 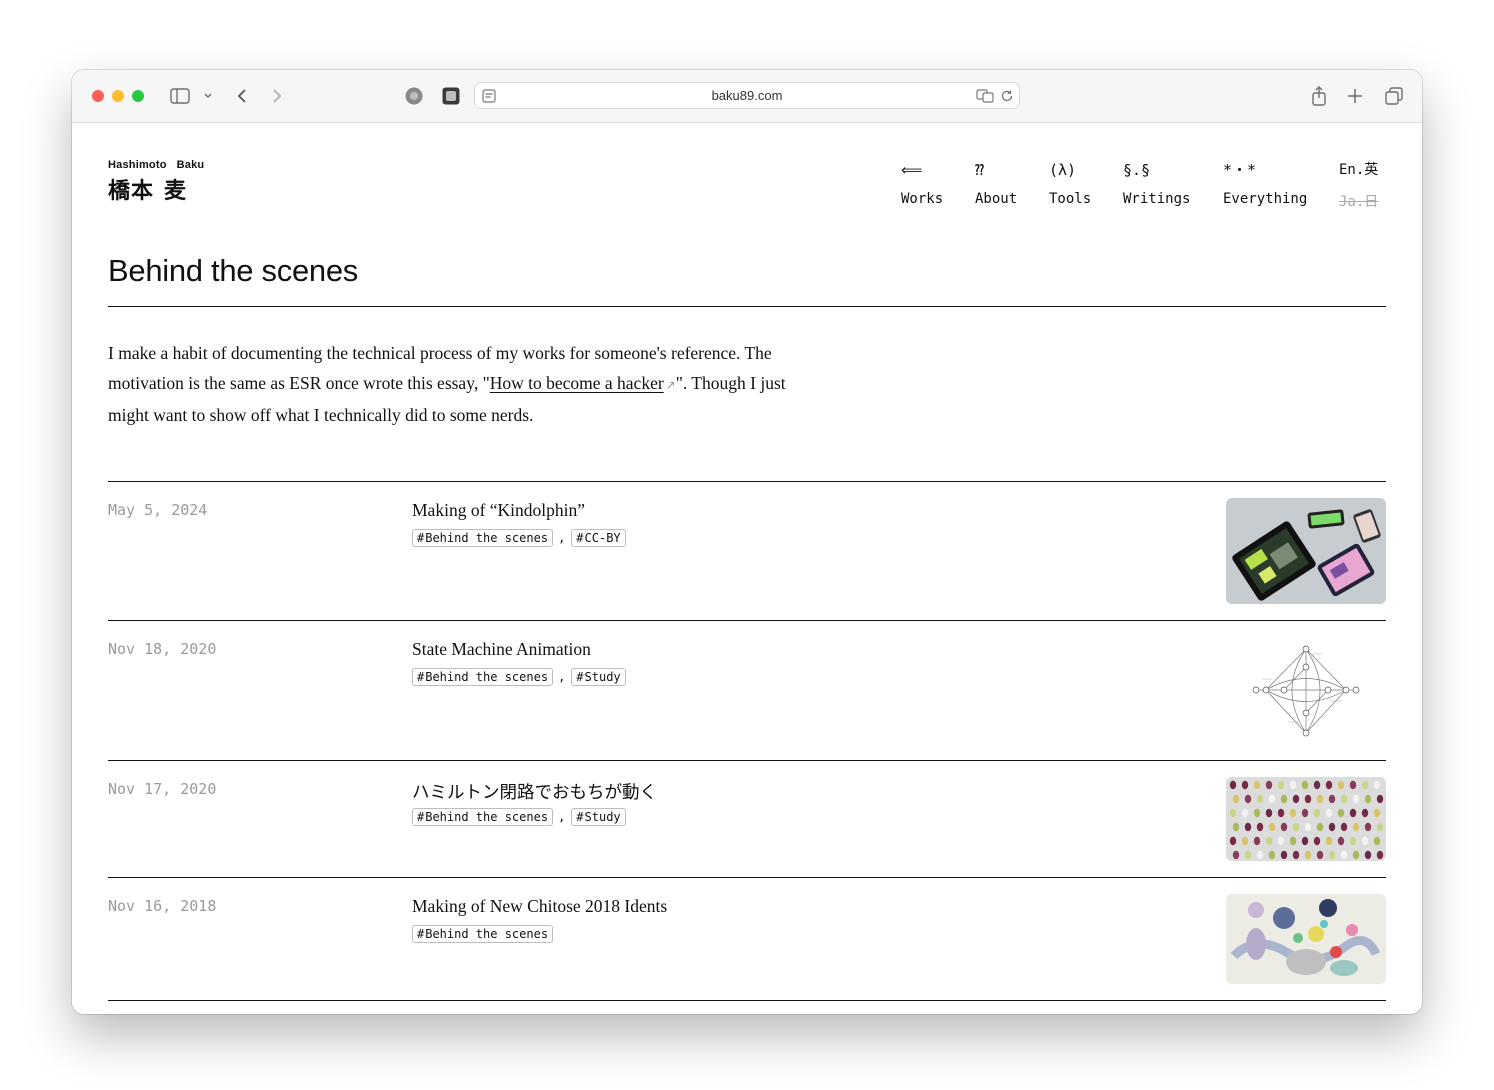 I want to click on translate-icon, so click(x=985, y=96).